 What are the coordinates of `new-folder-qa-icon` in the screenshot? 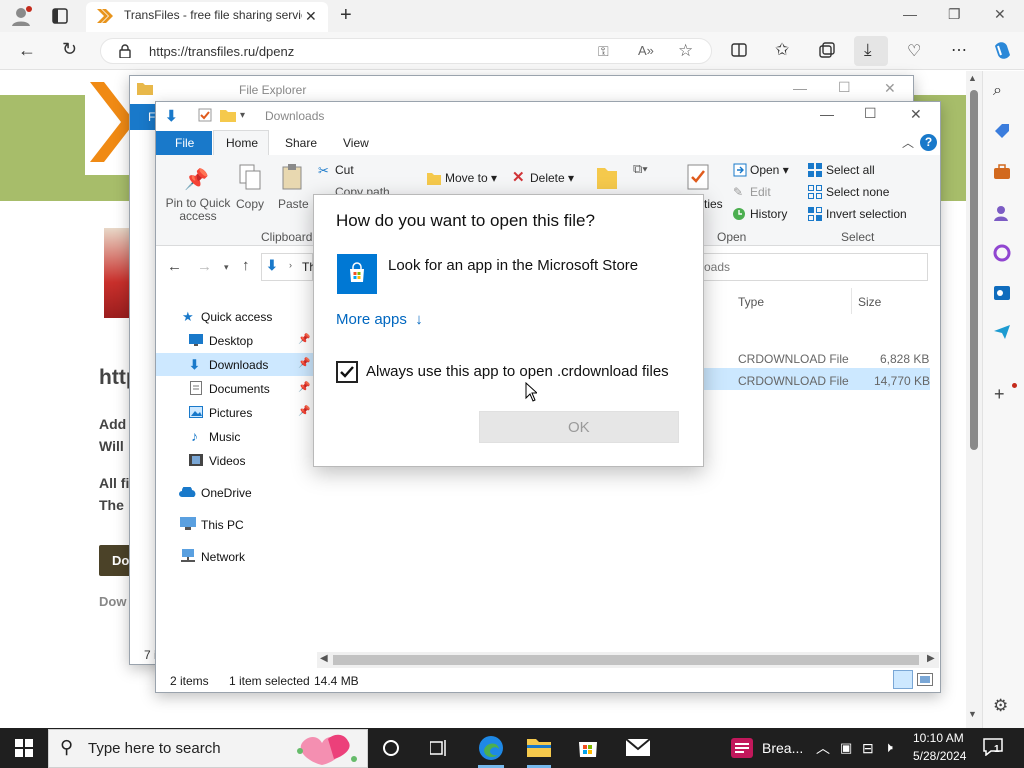 It's located at (228, 115).